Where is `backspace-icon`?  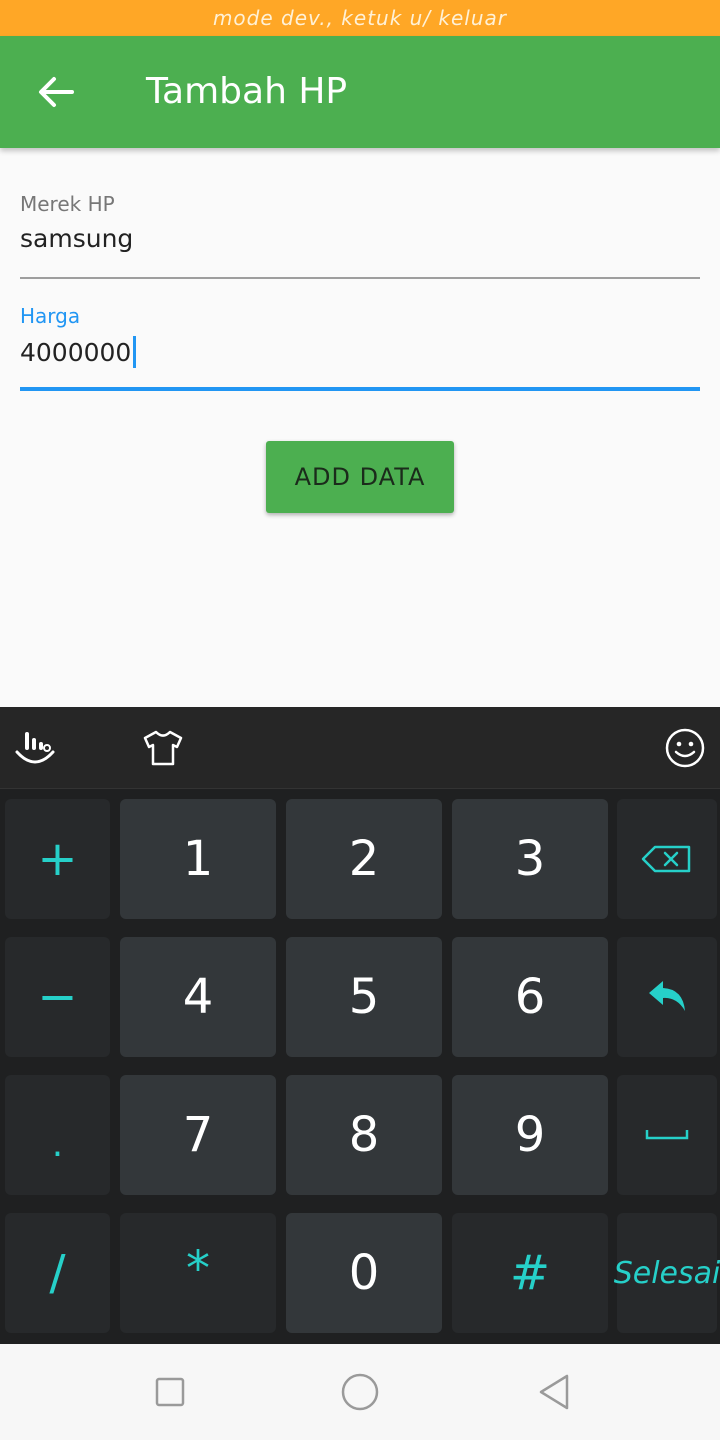
backspace-icon is located at coordinates (666, 859).